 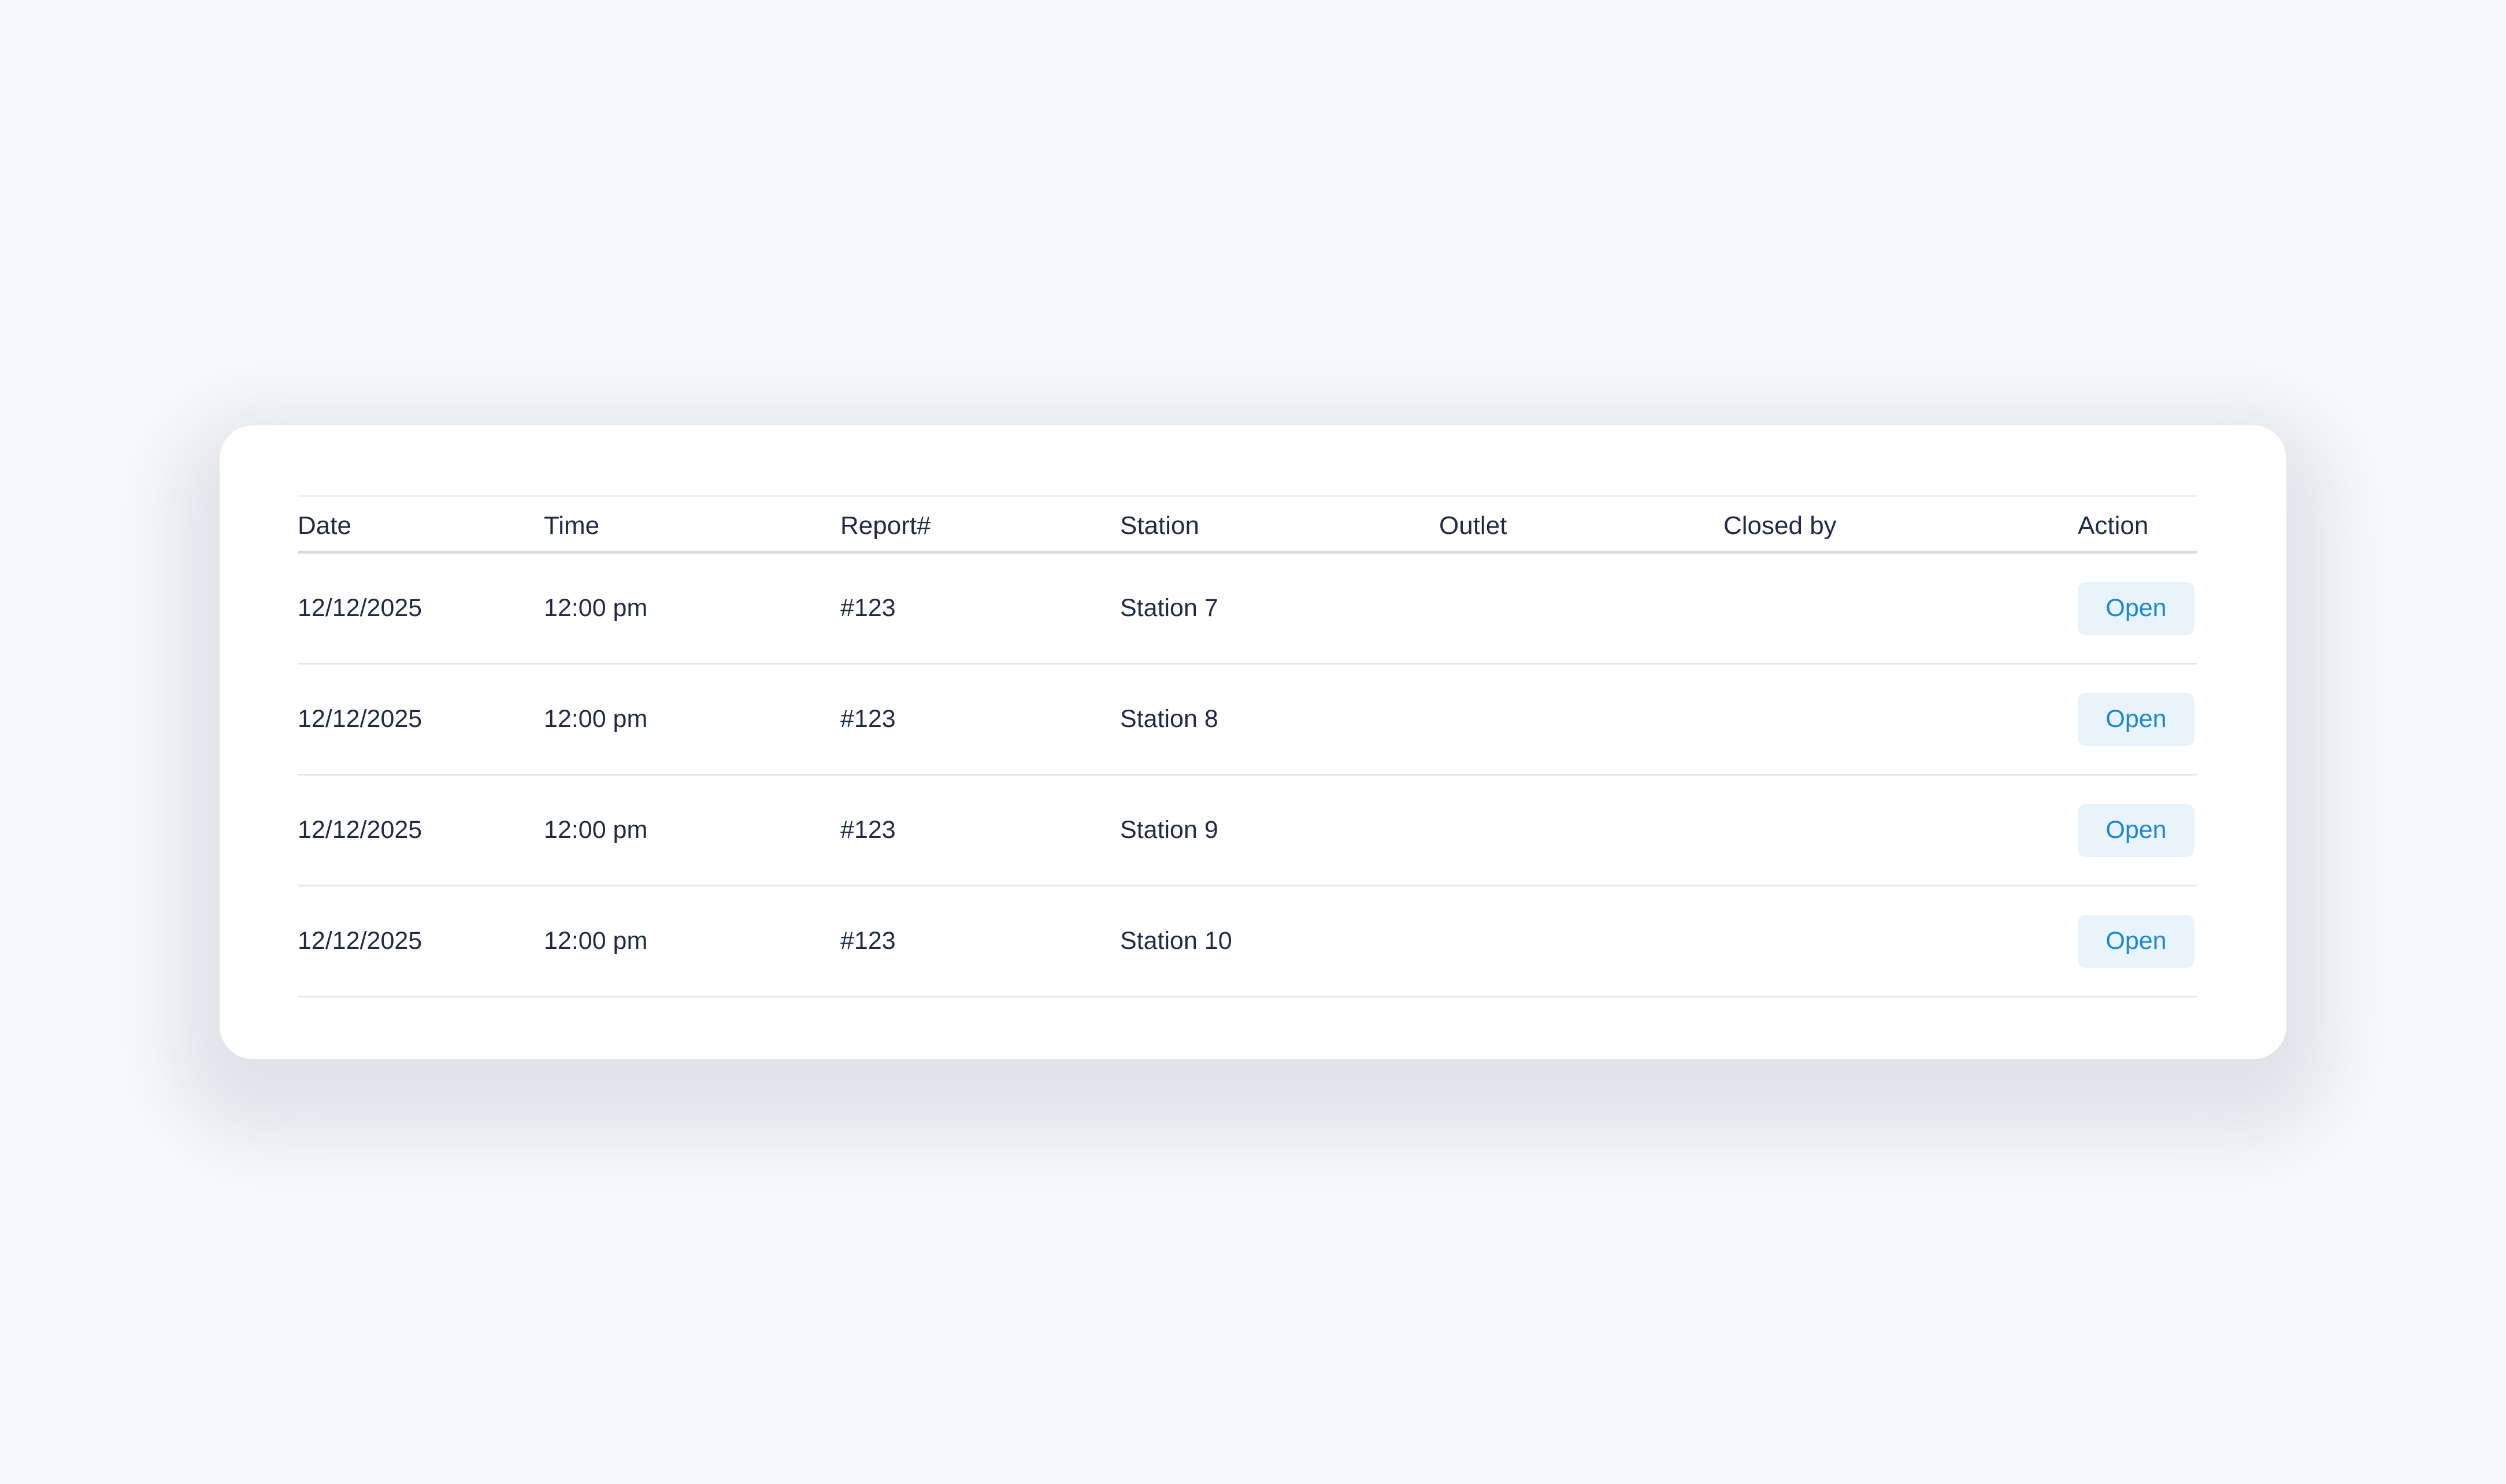 I want to click on header-action: Action, so click(x=2113, y=525).